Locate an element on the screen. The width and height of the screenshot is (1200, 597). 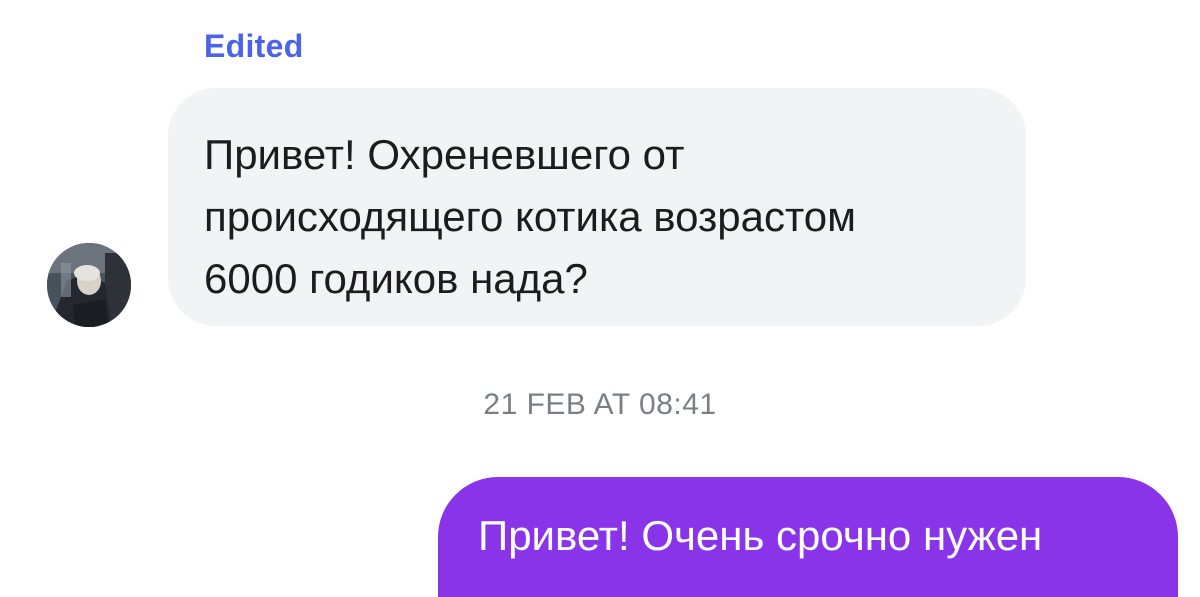
avatar-photo-icon is located at coordinates (89, 285).